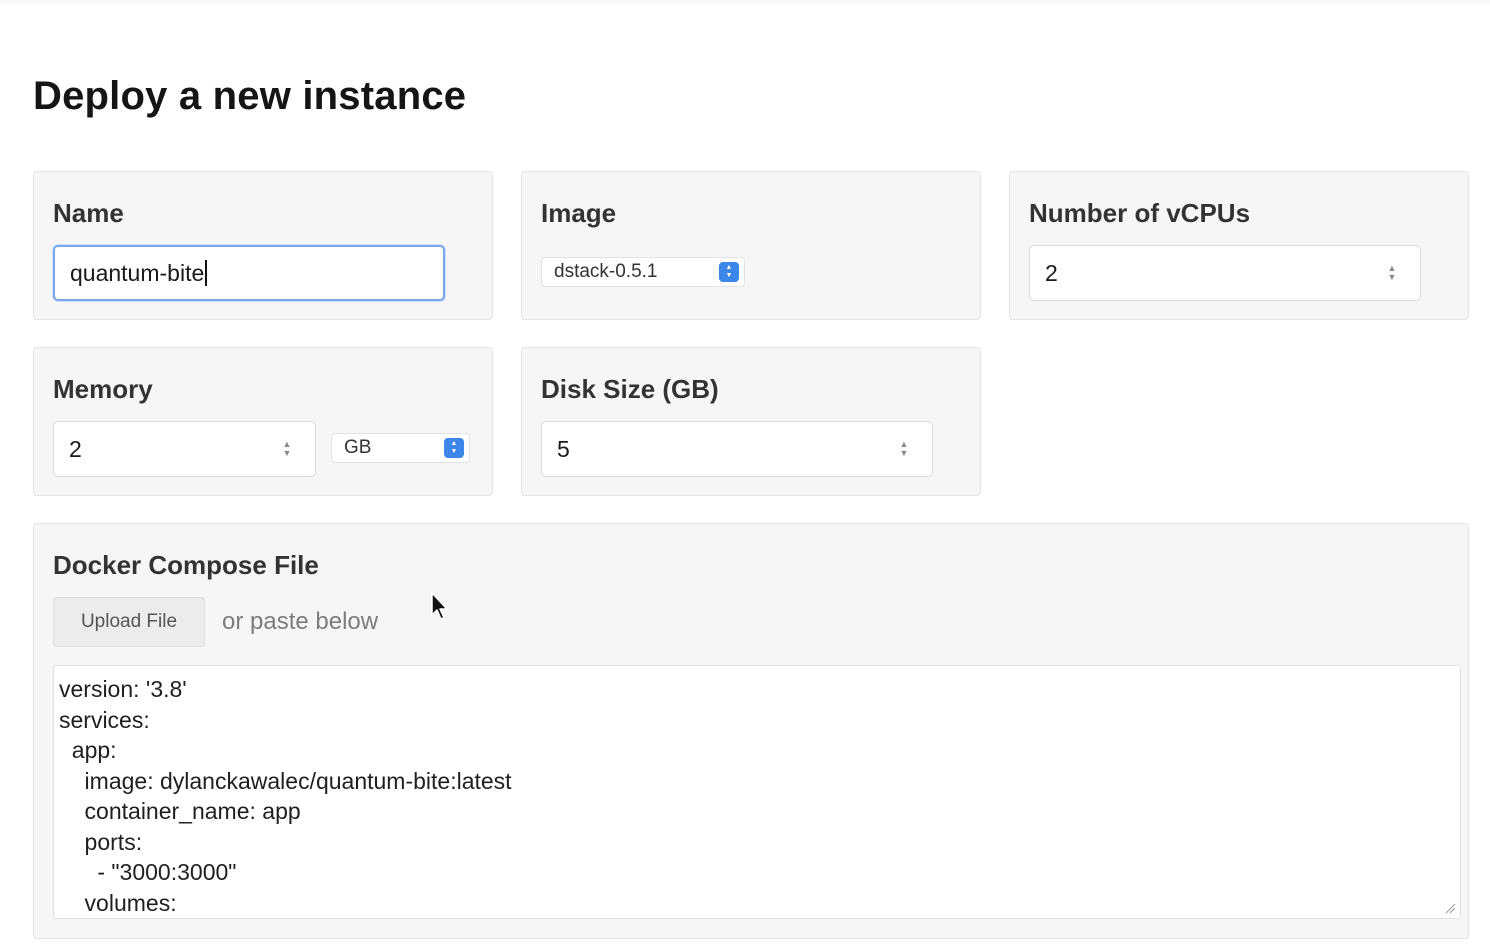  What do you see at coordinates (737, 449) in the screenshot?
I see `disk-input: 5 ▲ ▼` at bounding box center [737, 449].